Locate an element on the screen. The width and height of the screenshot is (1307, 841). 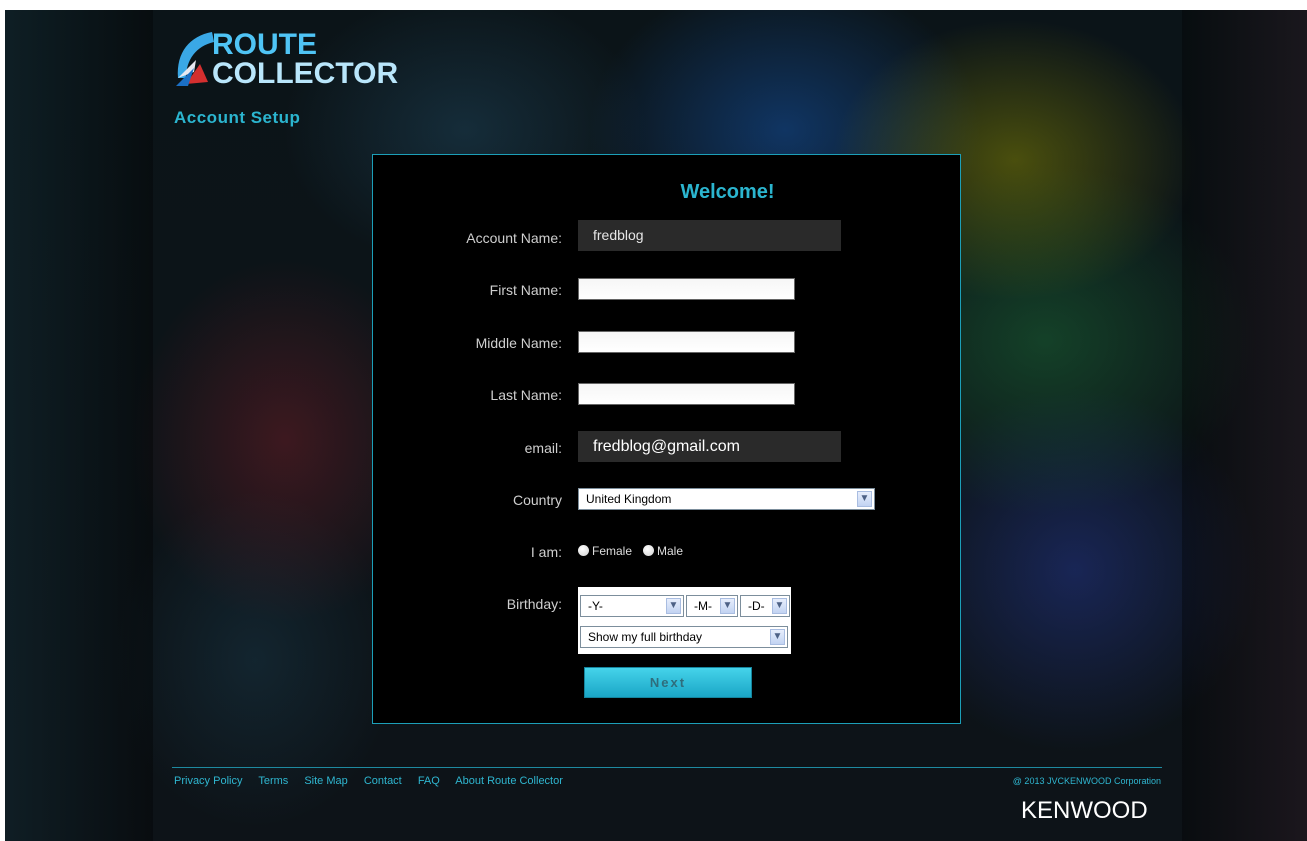
last-name-label: Last Name: is located at coordinates (526, 395).